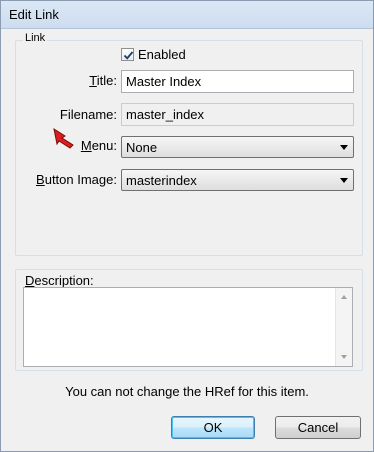 The height and width of the screenshot is (452, 374). I want to click on link-group-label: Link, so click(35, 38).